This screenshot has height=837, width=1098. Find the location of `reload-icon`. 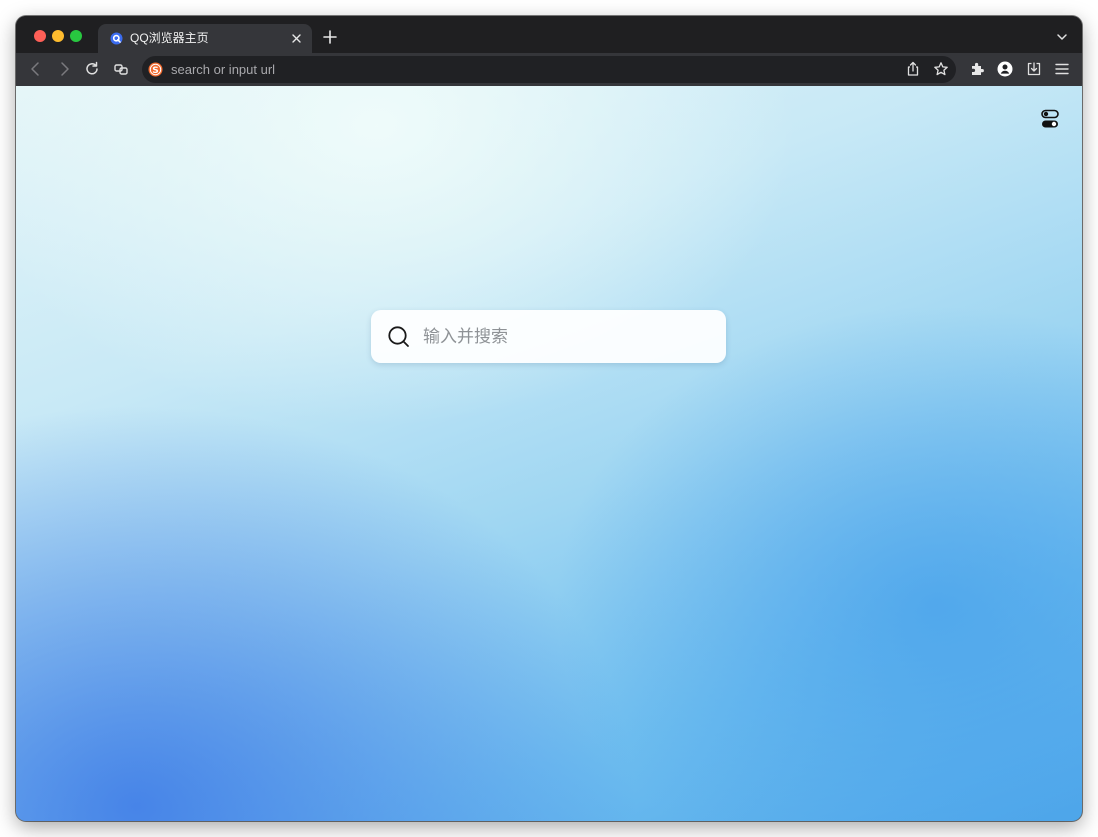

reload-icon is located at coordinates (92, 69).